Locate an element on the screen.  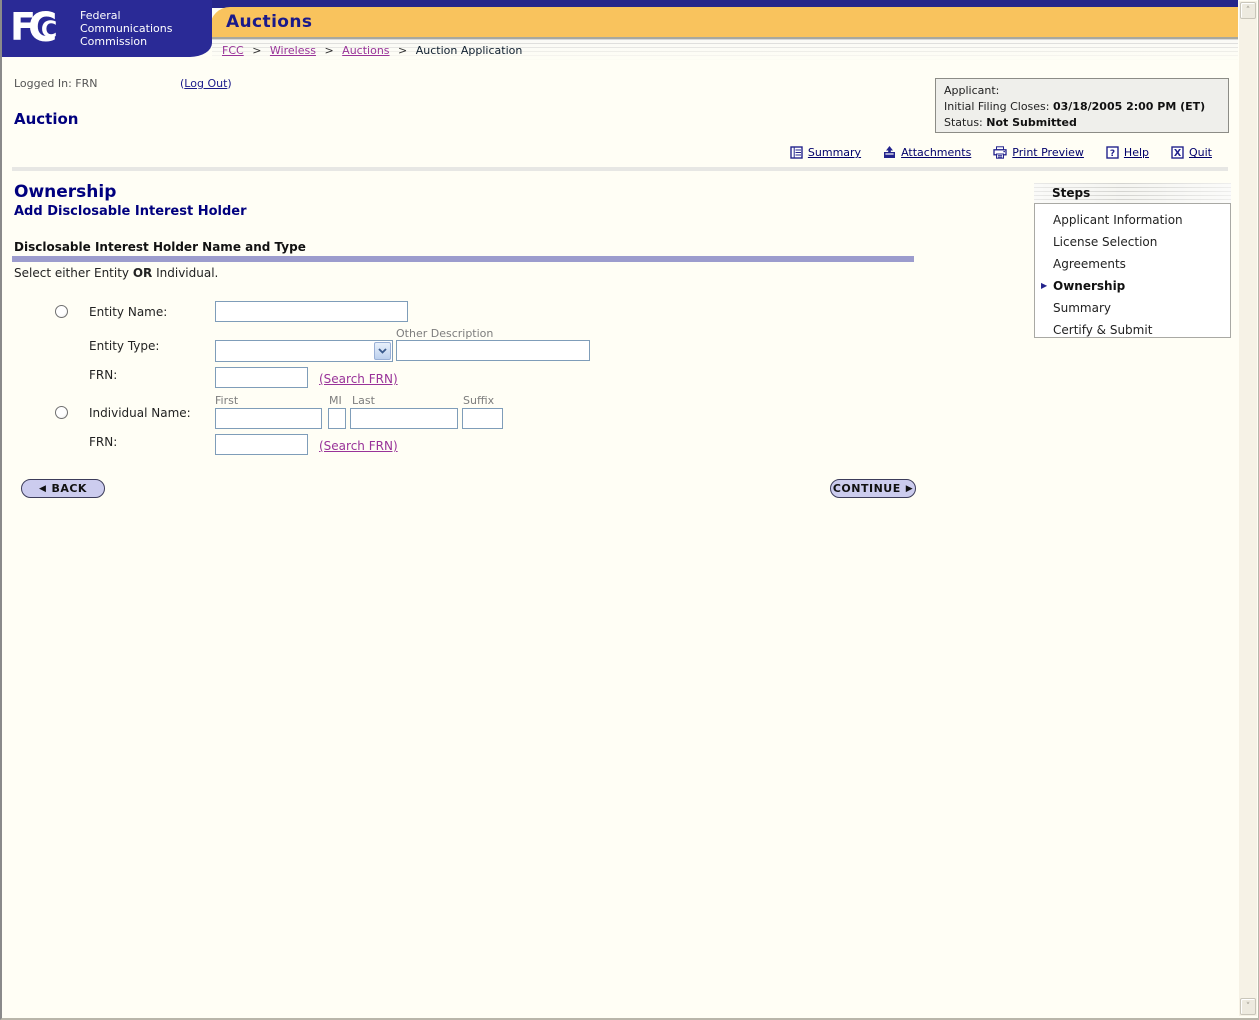
group-heading-rule is located at coordinates (463, 259).